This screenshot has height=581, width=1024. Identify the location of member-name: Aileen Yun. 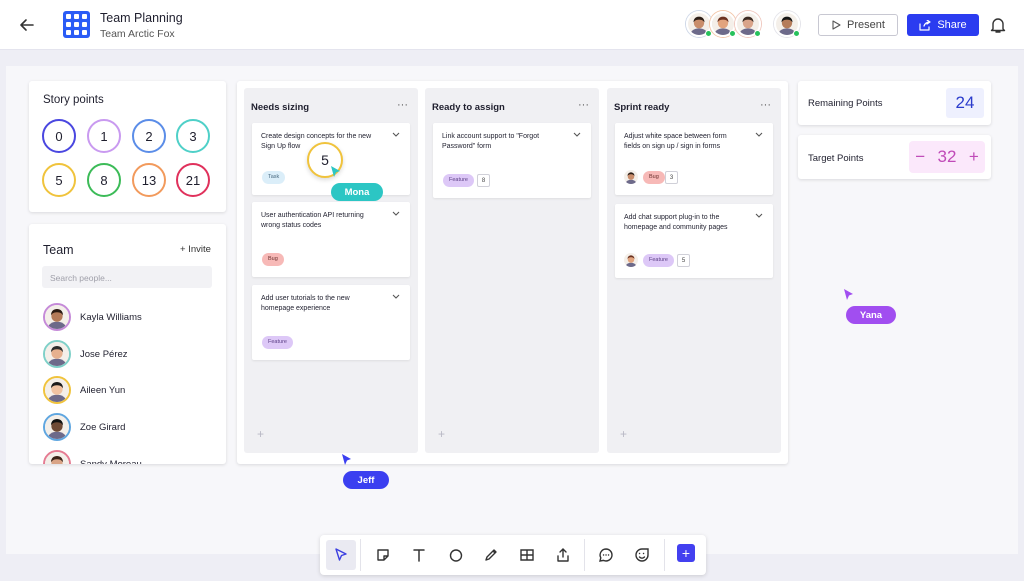
(103, 390).